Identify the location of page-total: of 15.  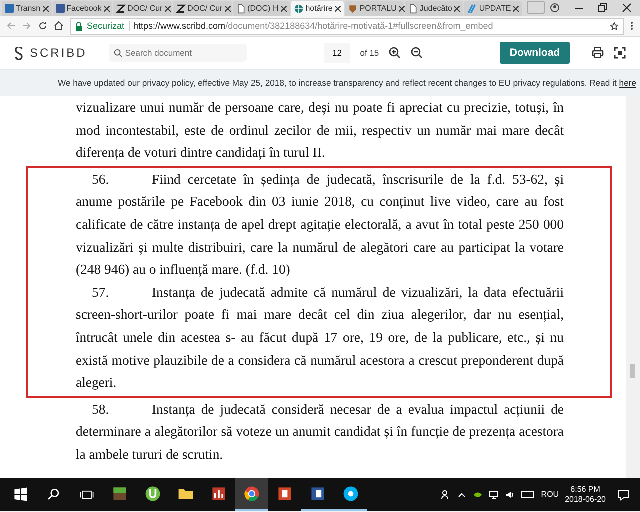
(370, 53).